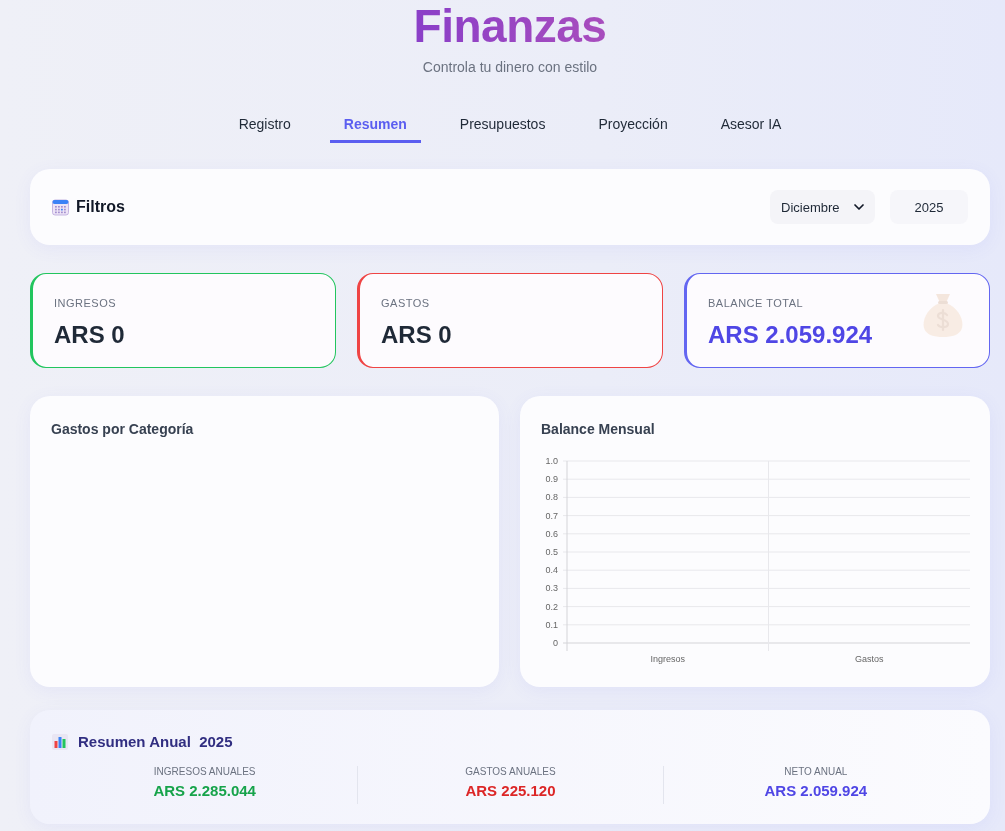  Describe the element at coordinates (502, 126) in the screenshot. I see `nav-tab: Presupuestos` at that location.